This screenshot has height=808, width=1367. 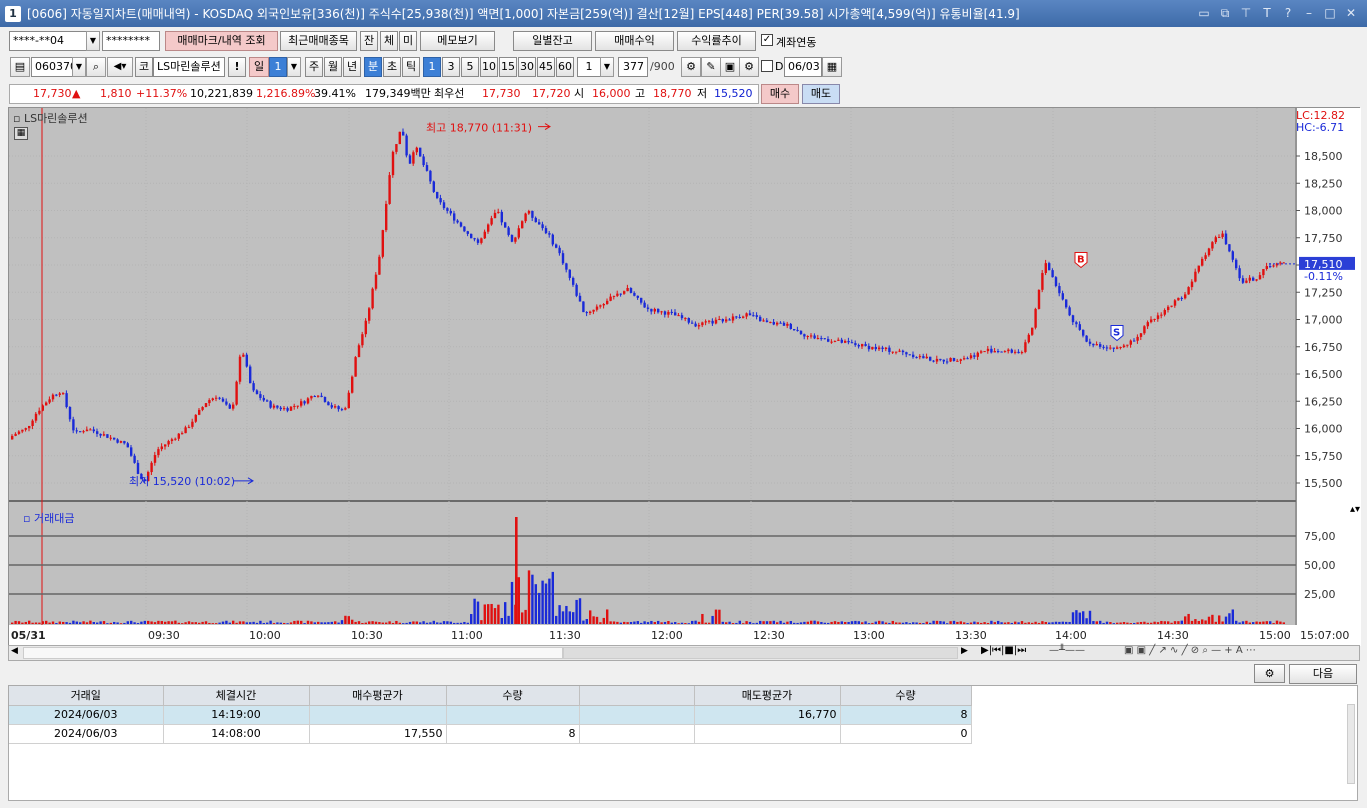 What do you see at coordinates (259, 67) in the screenshot?
I see `period-day-button: 일` at bounding box center [259, 67].